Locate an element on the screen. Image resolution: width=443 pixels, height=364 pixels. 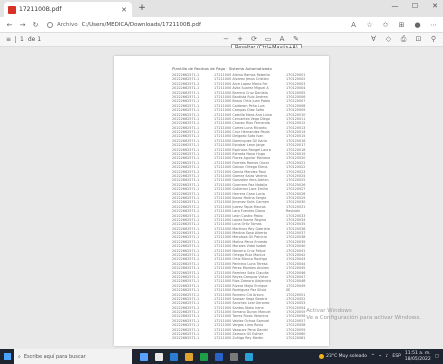
clock-date: 18/05/2022 is located at coordinates (417, 359).